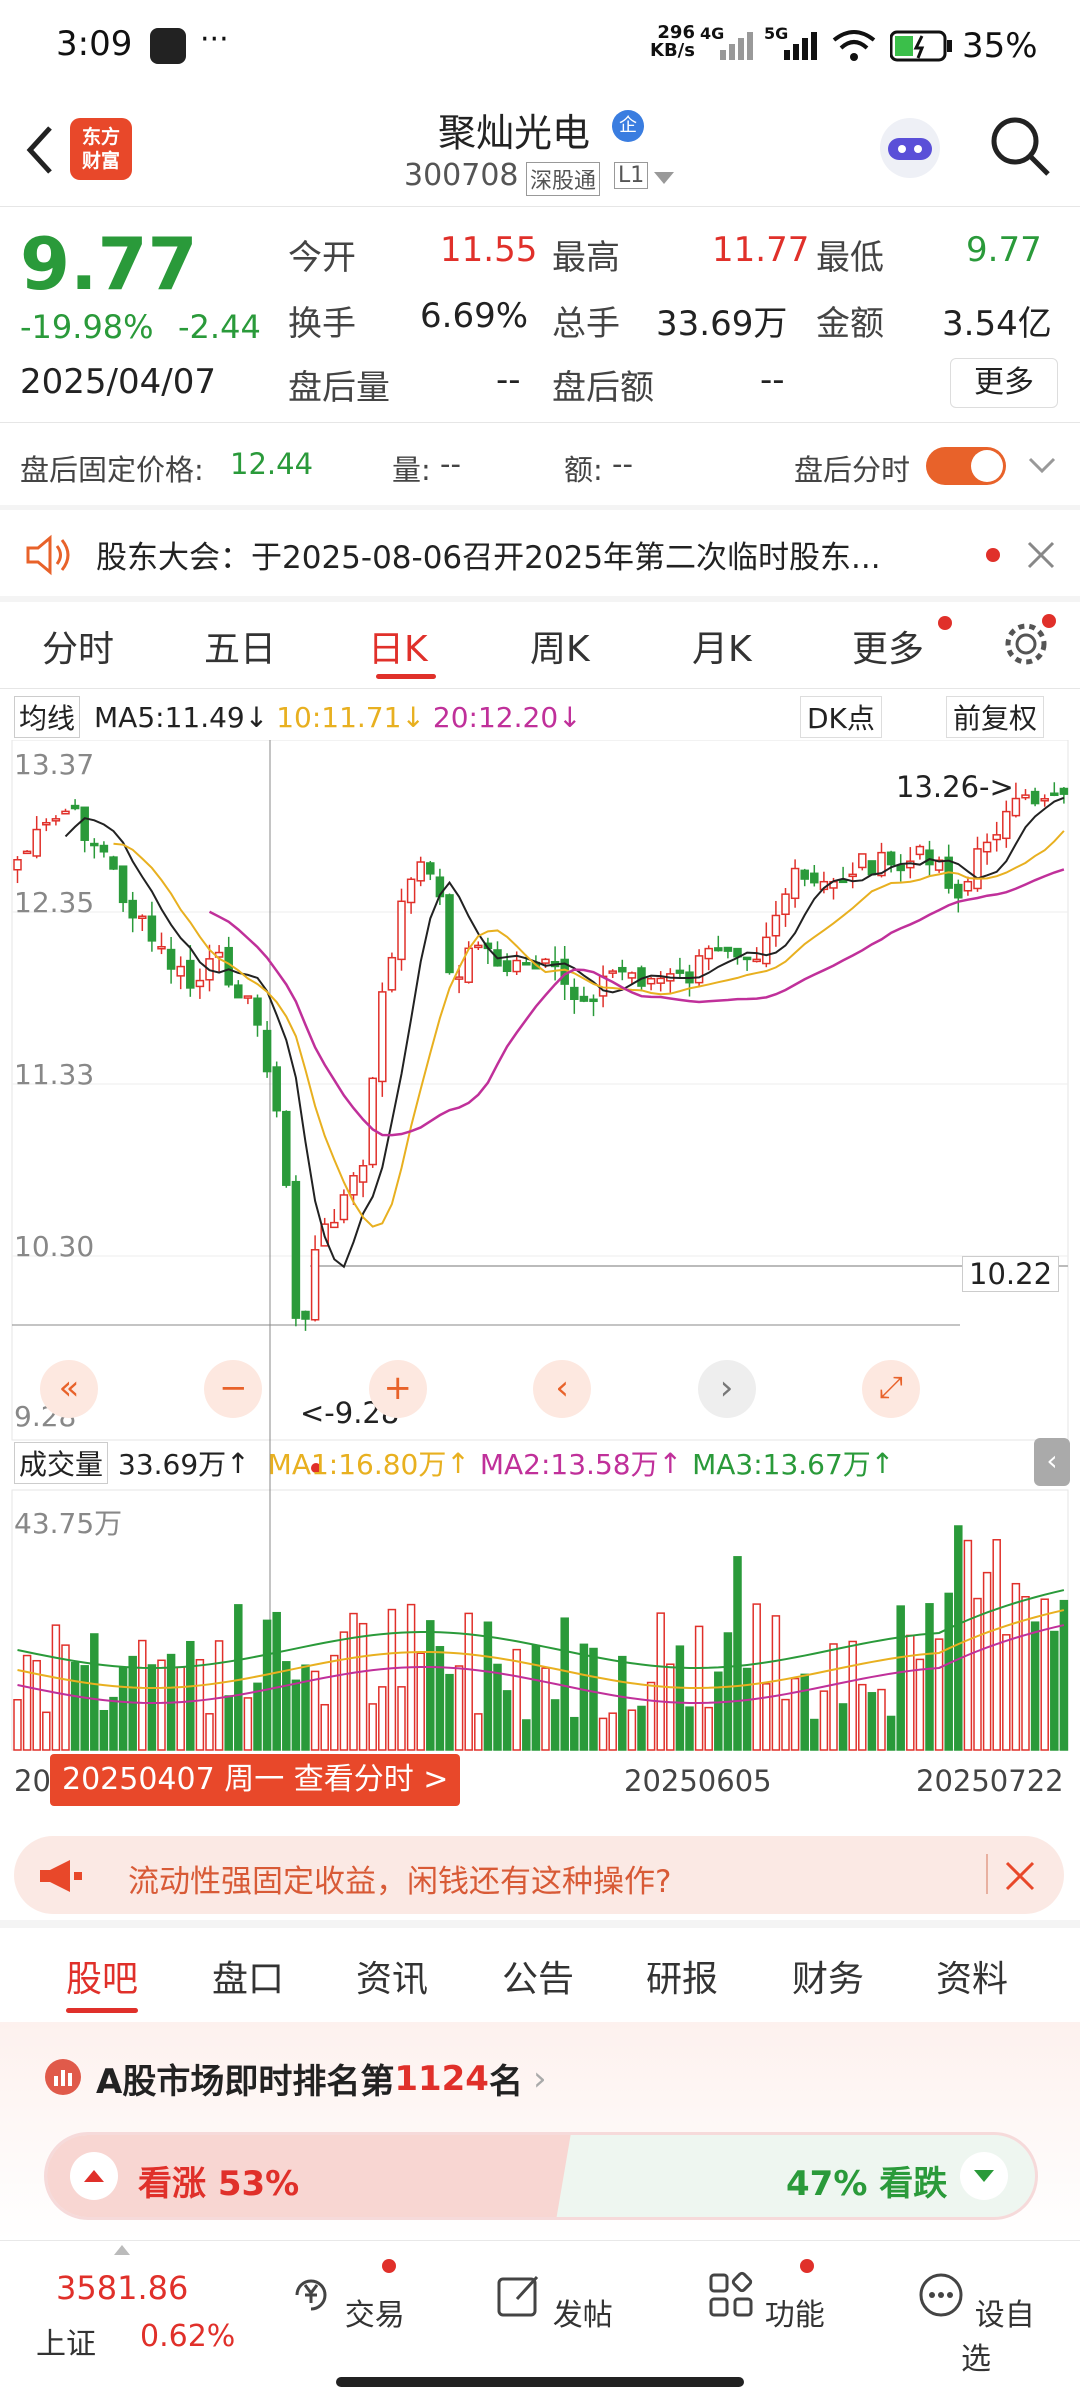 This screenshot has width=1080, height=2400. I want to click on zoom-in-icon: +, so click(397, 1389).